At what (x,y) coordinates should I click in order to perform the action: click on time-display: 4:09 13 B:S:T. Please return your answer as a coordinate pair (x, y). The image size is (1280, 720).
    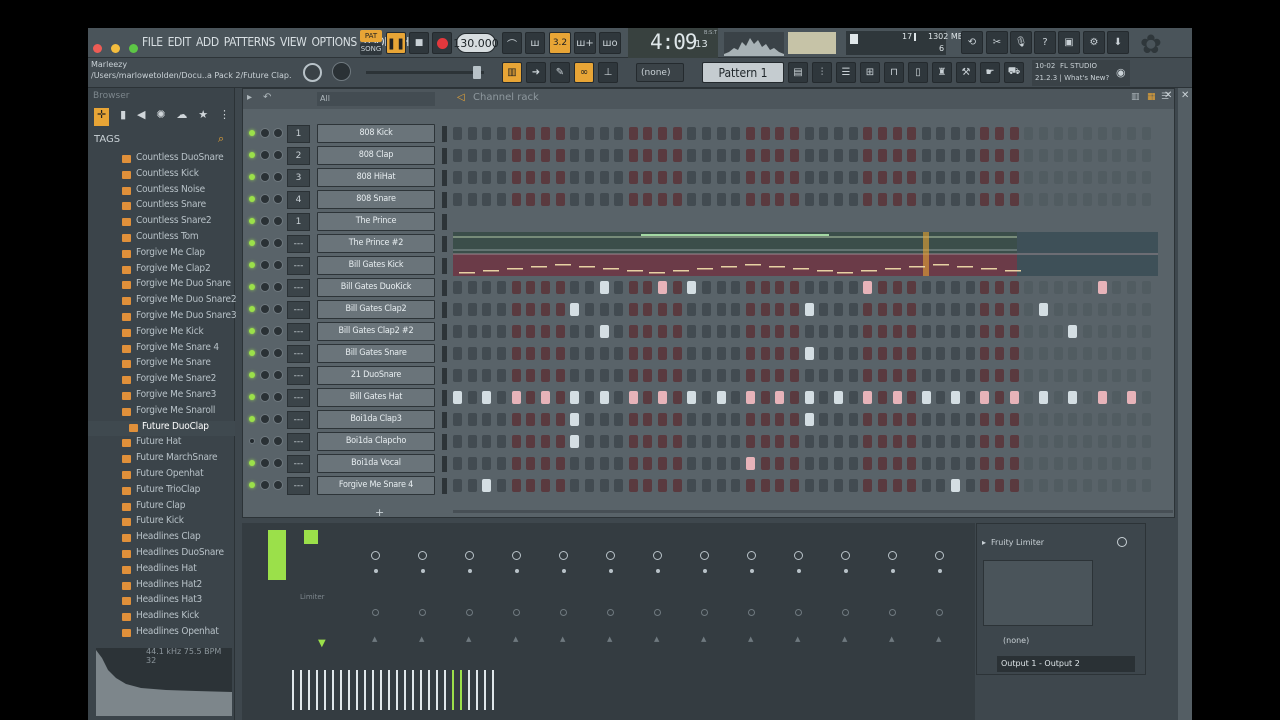
    Looking at the image, I should click on (673, 43).